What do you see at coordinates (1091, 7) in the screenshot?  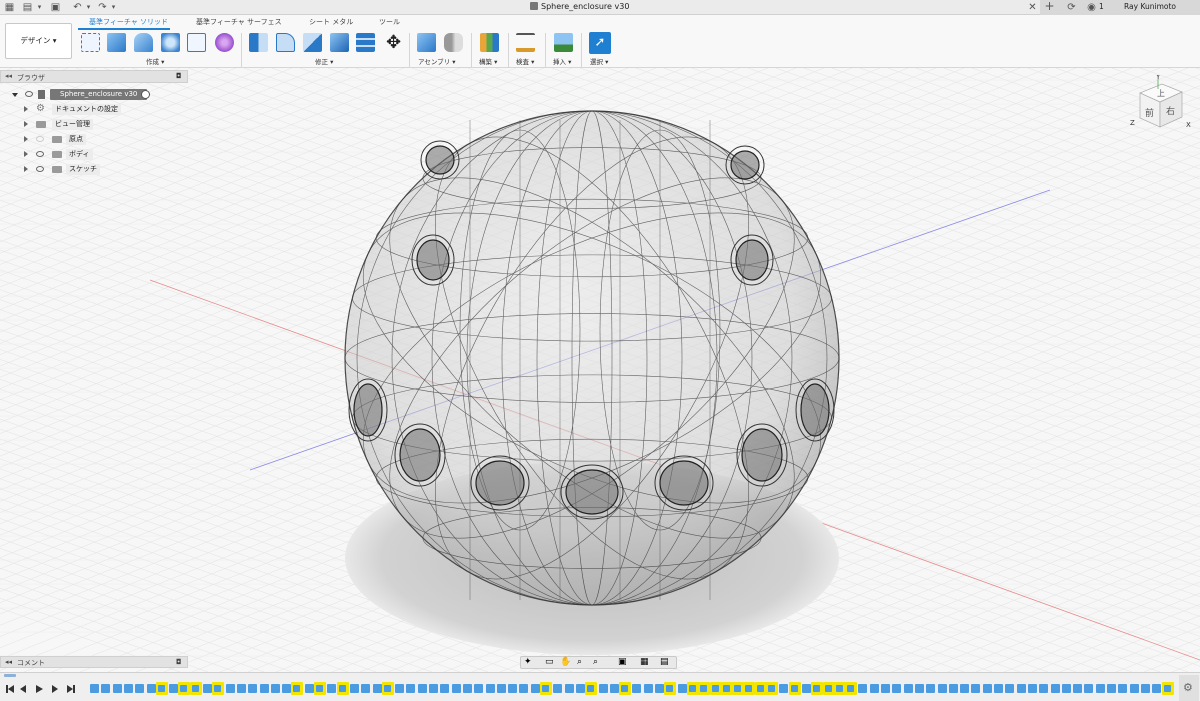 I see `notification-icon: ◉` at bounding box center [1091, 7].